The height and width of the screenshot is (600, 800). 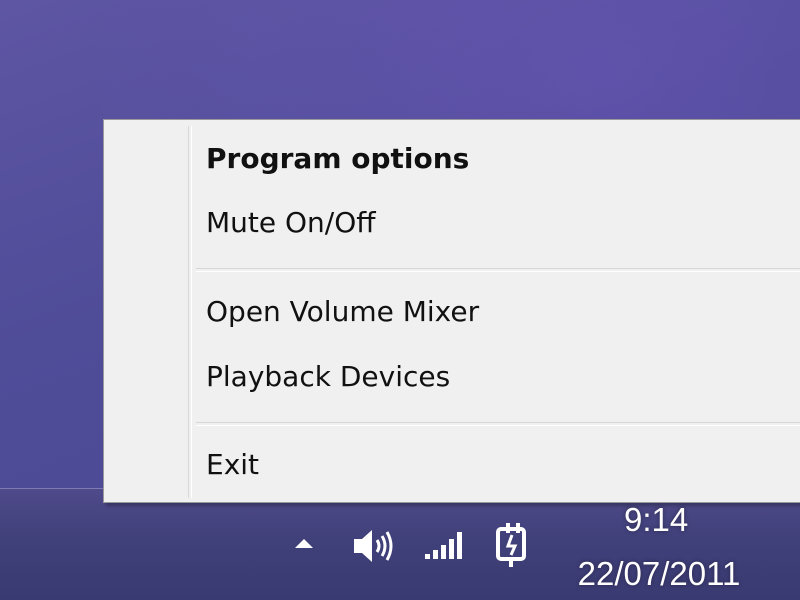 What do you see at coordinates (514, 547) in the screenshot?
I see `power-plug-icon` at bounding box center [514, 547].